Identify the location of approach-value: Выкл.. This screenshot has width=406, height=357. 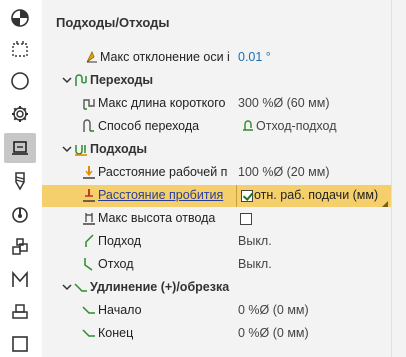
(255, 241).